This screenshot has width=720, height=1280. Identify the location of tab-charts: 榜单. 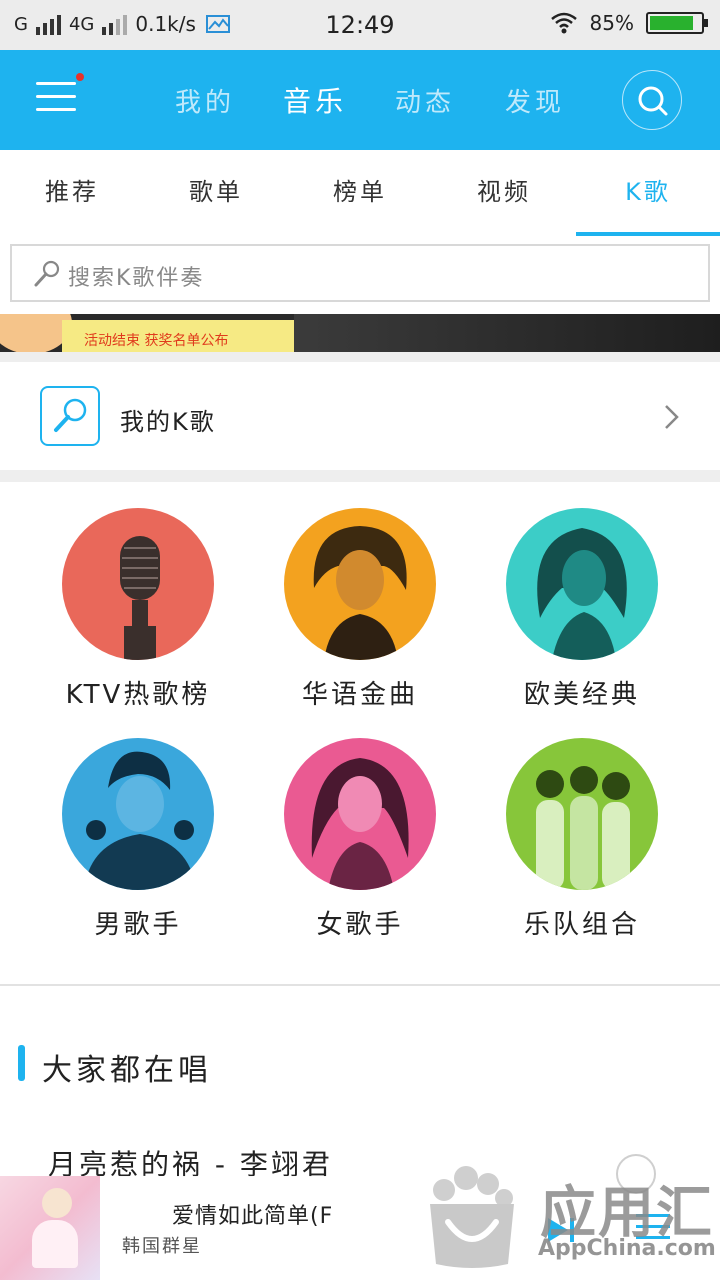
(360, 193).